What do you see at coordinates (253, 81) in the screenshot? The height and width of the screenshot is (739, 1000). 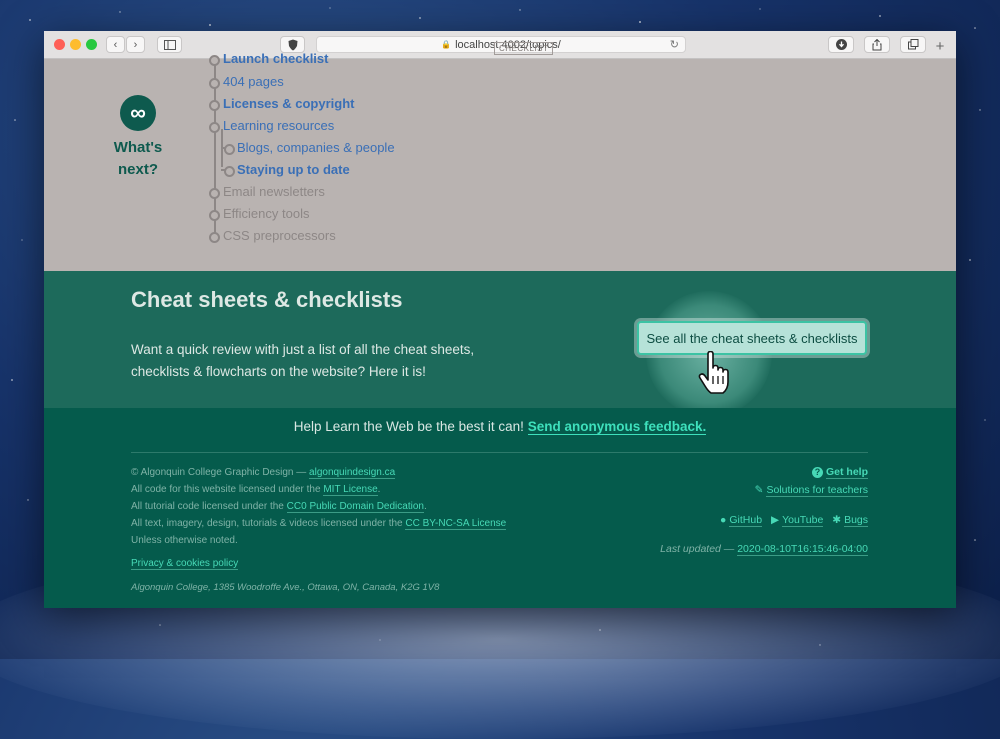 I see `topic-label: 404 pages` at bounding box center [253, 81].